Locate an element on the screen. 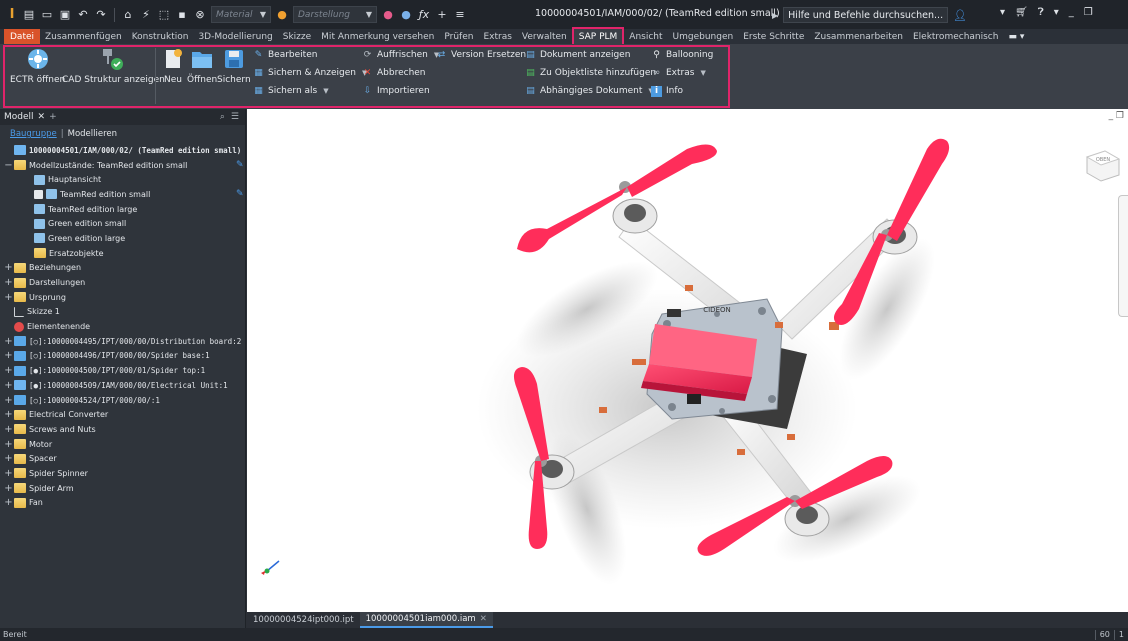 This screenshot has width=1128, height=641. home-icon: ⌂ is located at coordinates (128, 15).